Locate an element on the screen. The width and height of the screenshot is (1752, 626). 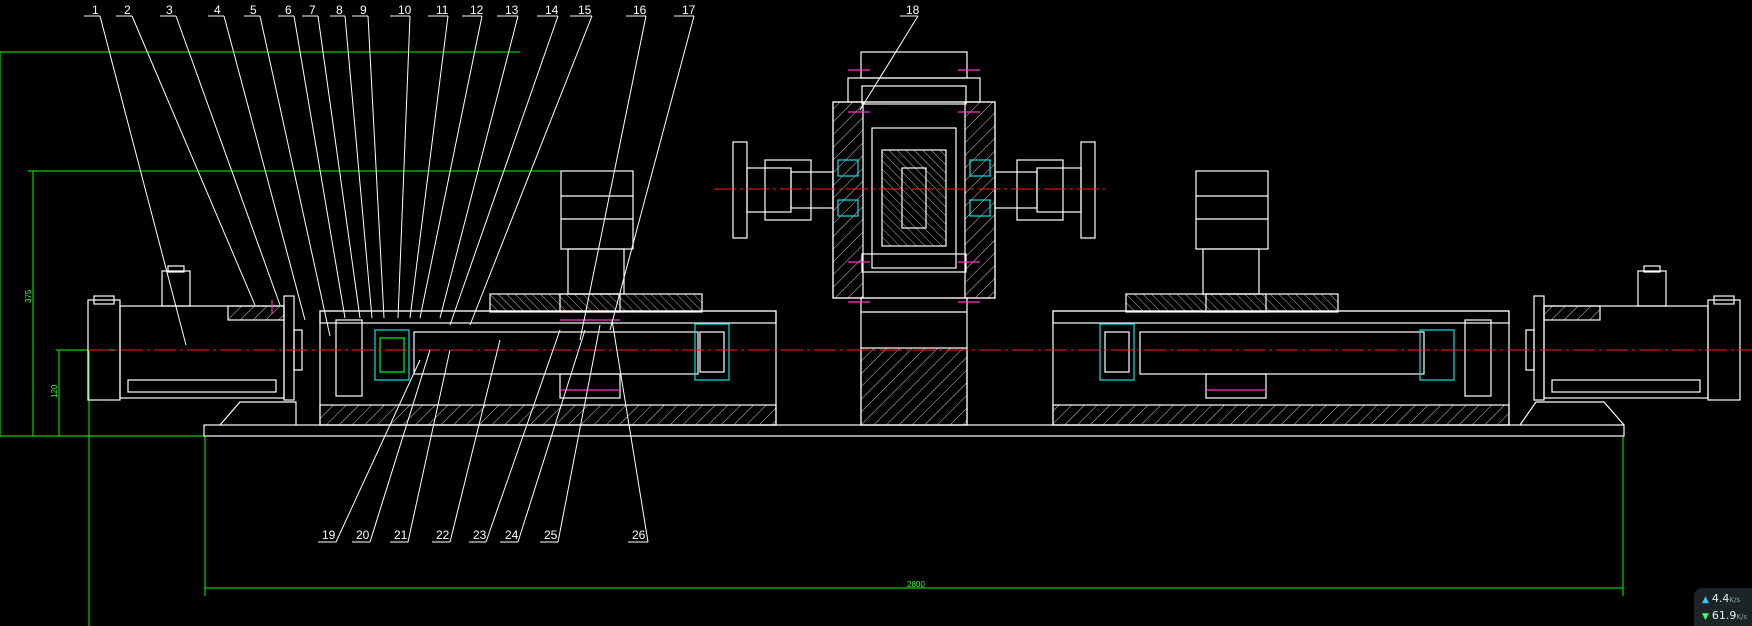
part-label: 26 is located at coordinates (639, 535).